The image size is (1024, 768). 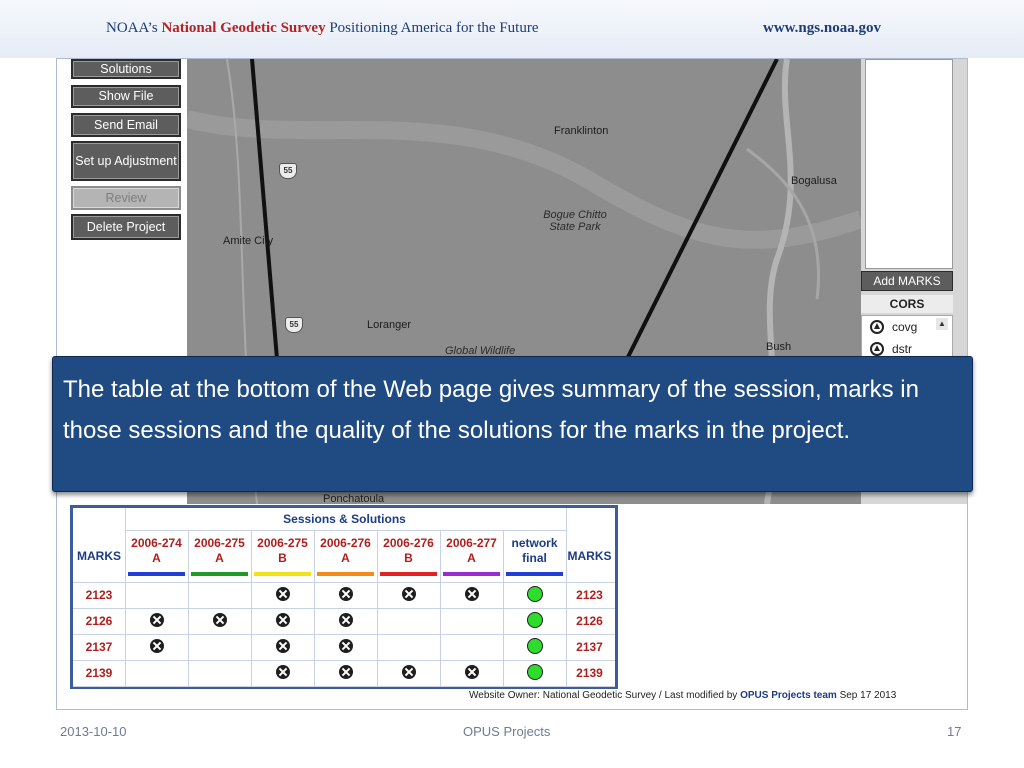 What do you see at coordinates (434, 28) in the screenshot?
I see `header-tagline: Positioning America for the Future` at bounding box center [434, 28].